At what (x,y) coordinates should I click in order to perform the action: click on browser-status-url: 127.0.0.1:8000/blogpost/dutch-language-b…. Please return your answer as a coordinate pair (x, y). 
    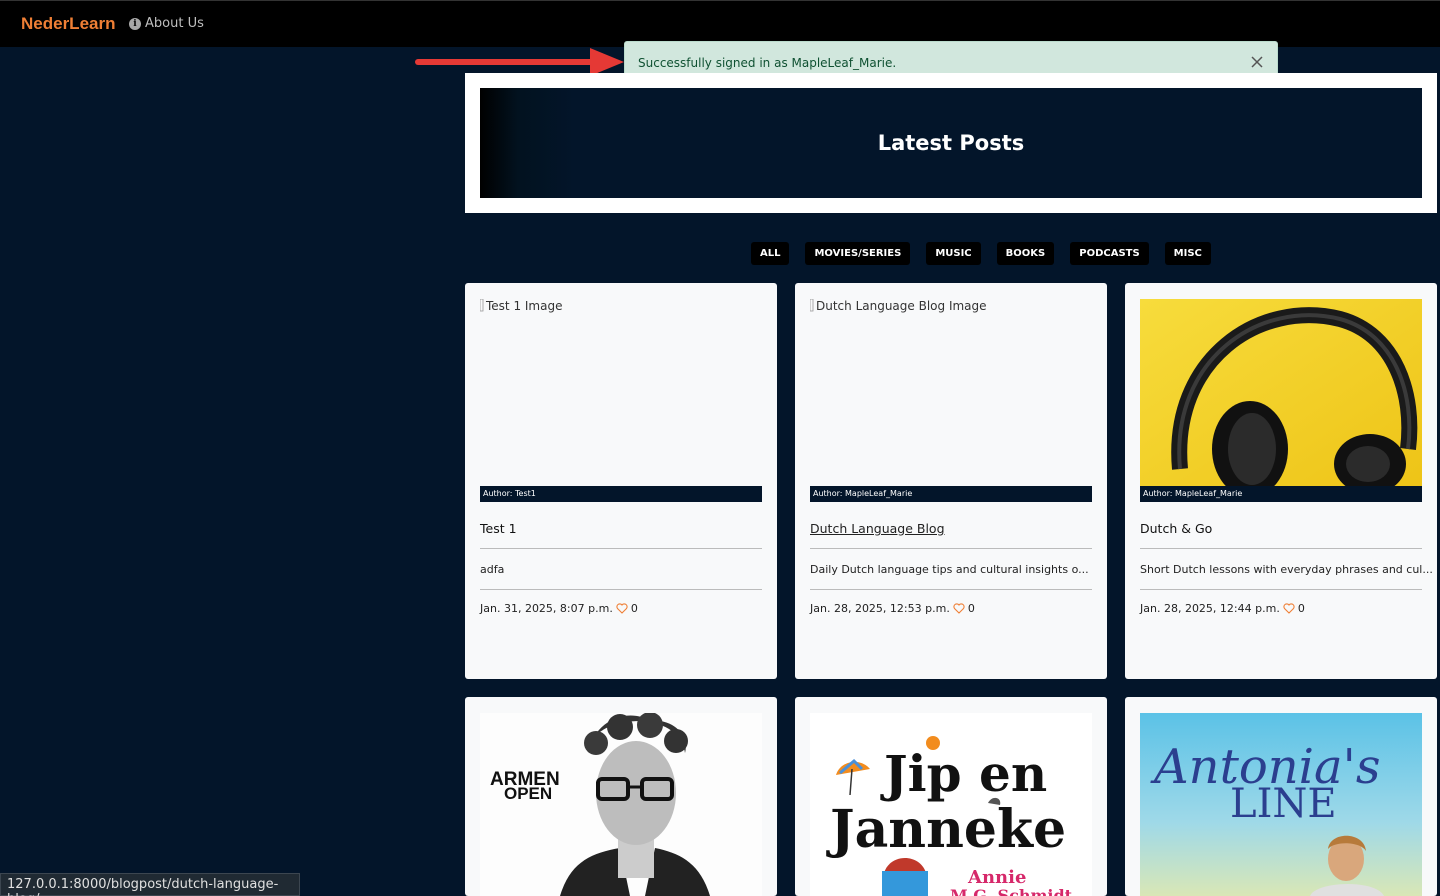
    Looking at the image, I should click on (150, 884).